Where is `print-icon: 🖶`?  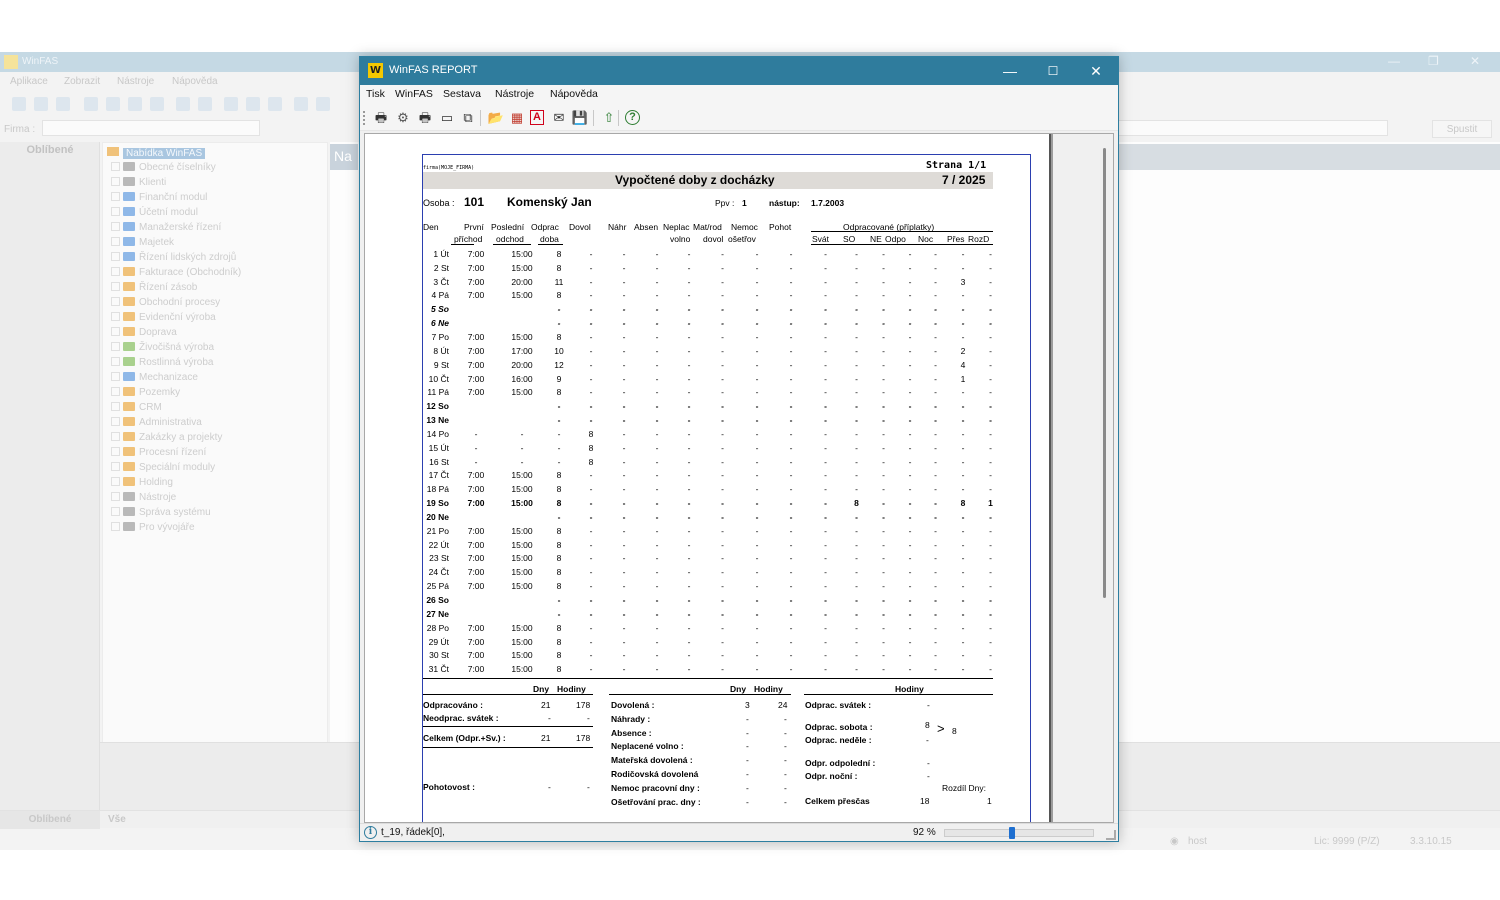
print-icon: 🖶 is located at coordinates (381, 118).